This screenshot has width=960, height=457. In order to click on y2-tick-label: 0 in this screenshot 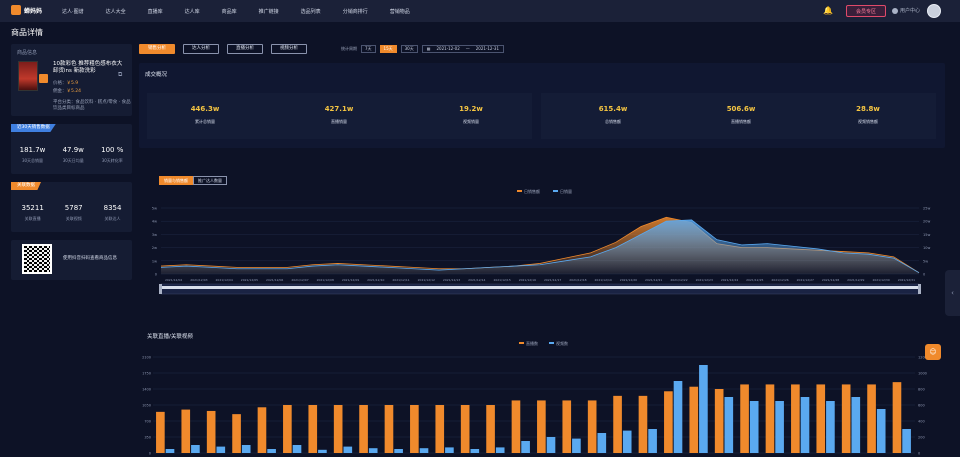, I will do `click(919, 454)`.